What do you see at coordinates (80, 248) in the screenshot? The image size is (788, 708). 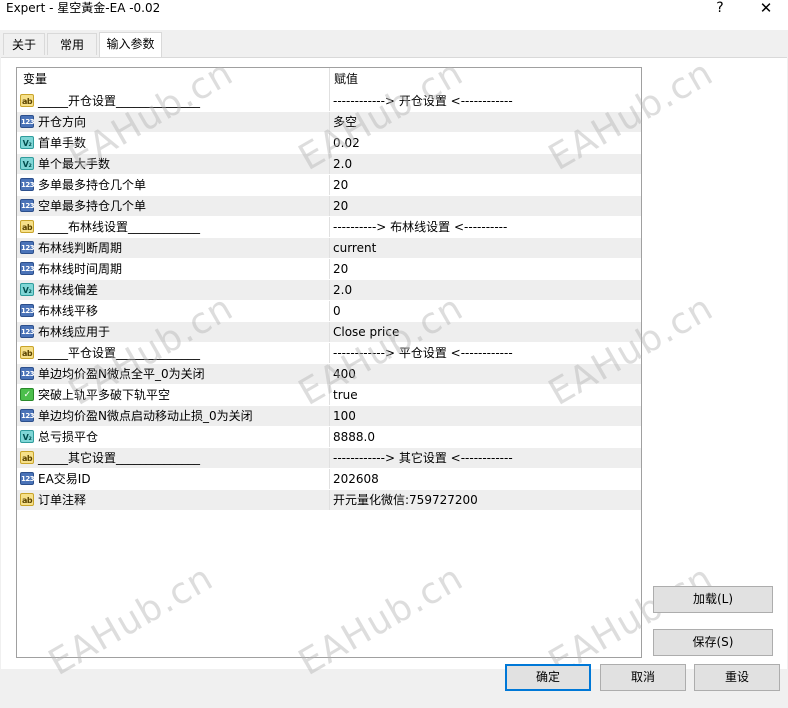 I see `parameter-name: 布林线判断周期` at bounding box center [80, 248].